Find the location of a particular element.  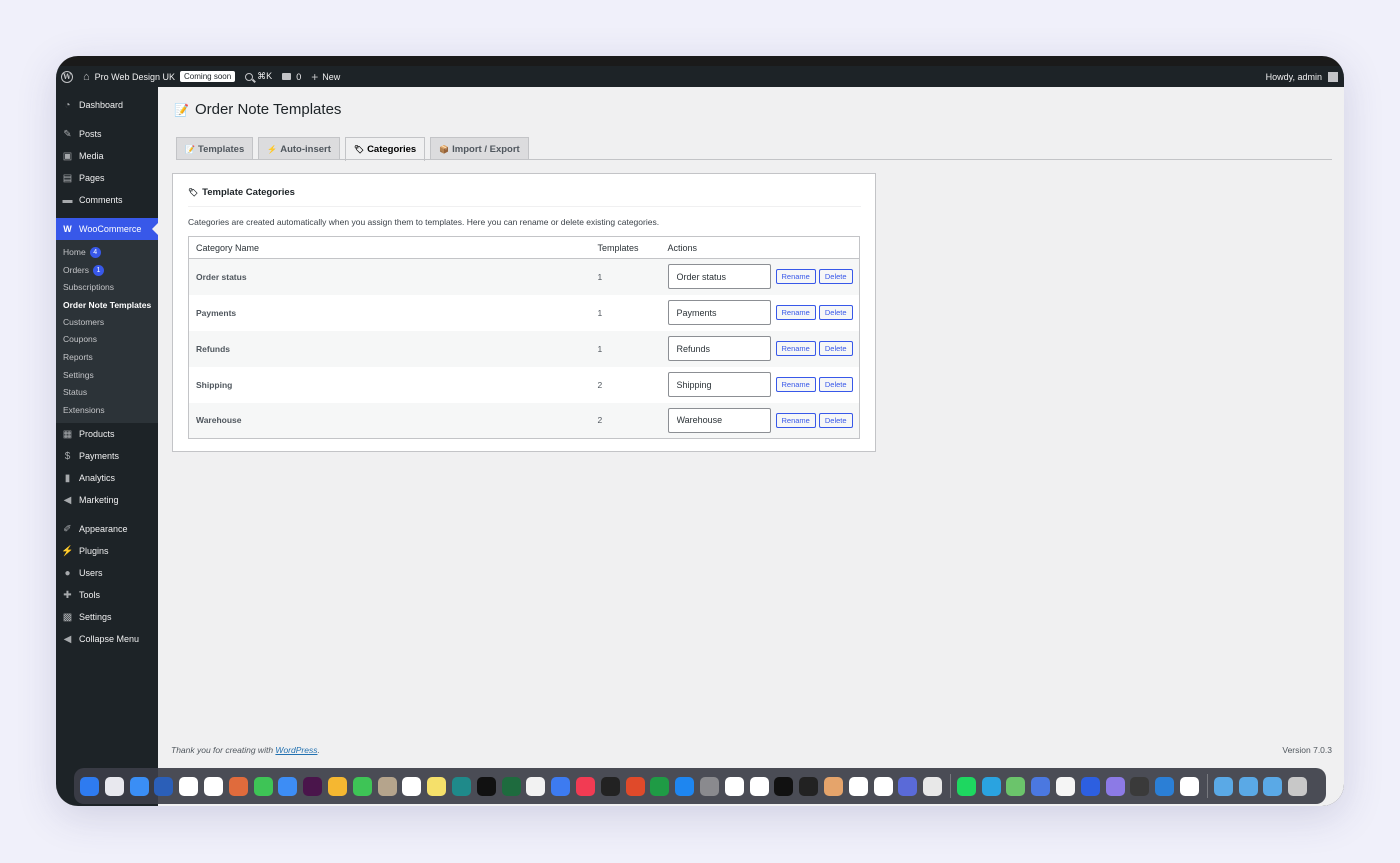

comments-link: 0 is located at coordinates (291, 76).